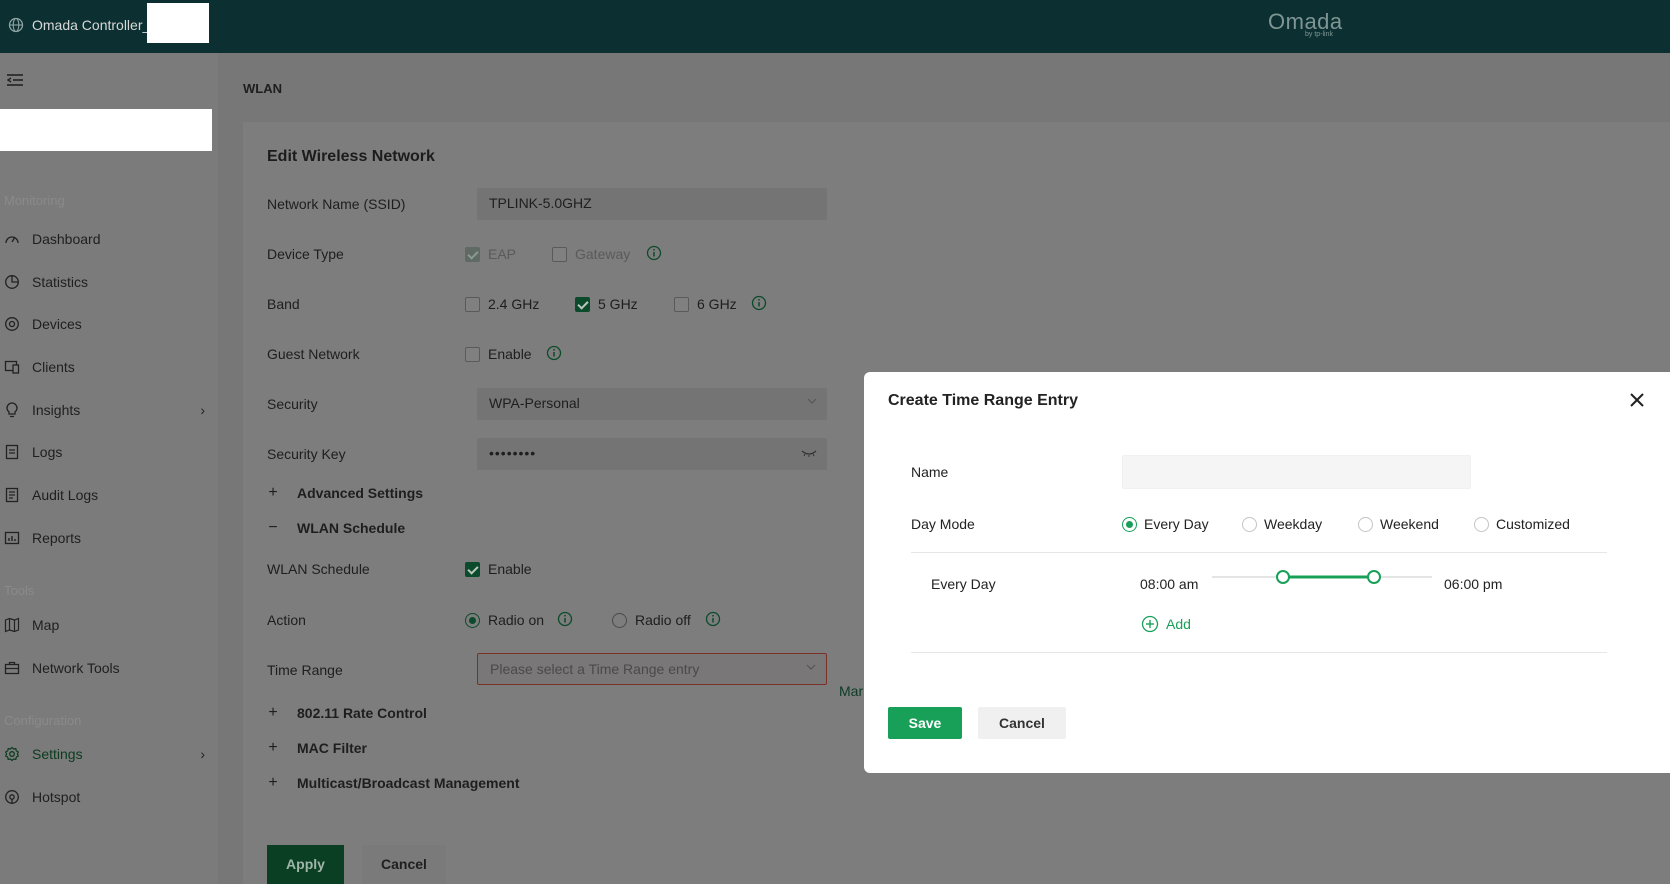  Describe the element at coordinates (652, 204) in the screenshot. I see `ssid-input: TPLINK-5.0GHZ` at that location.